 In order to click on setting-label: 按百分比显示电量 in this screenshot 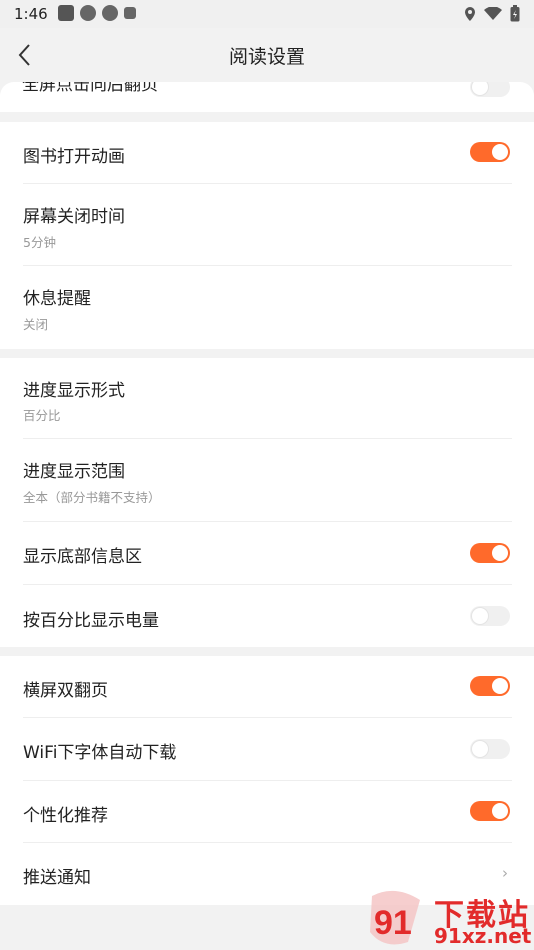, I will do `click(91, 621)`.